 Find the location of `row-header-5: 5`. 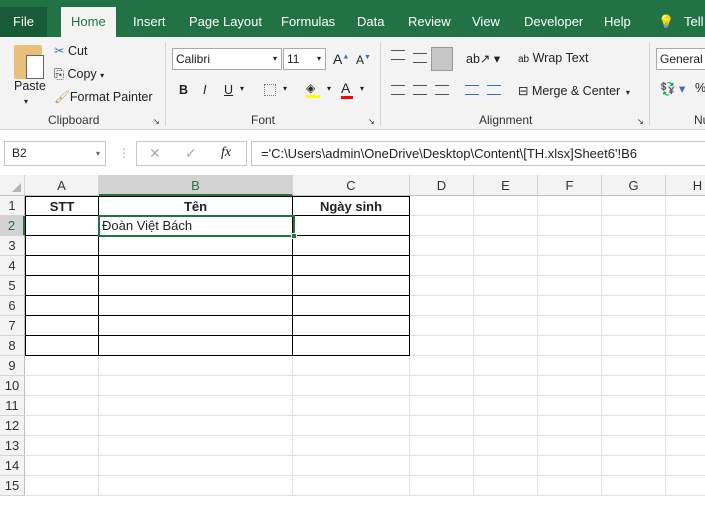

row-header-5: 5 is located at coordinates (12, 286).